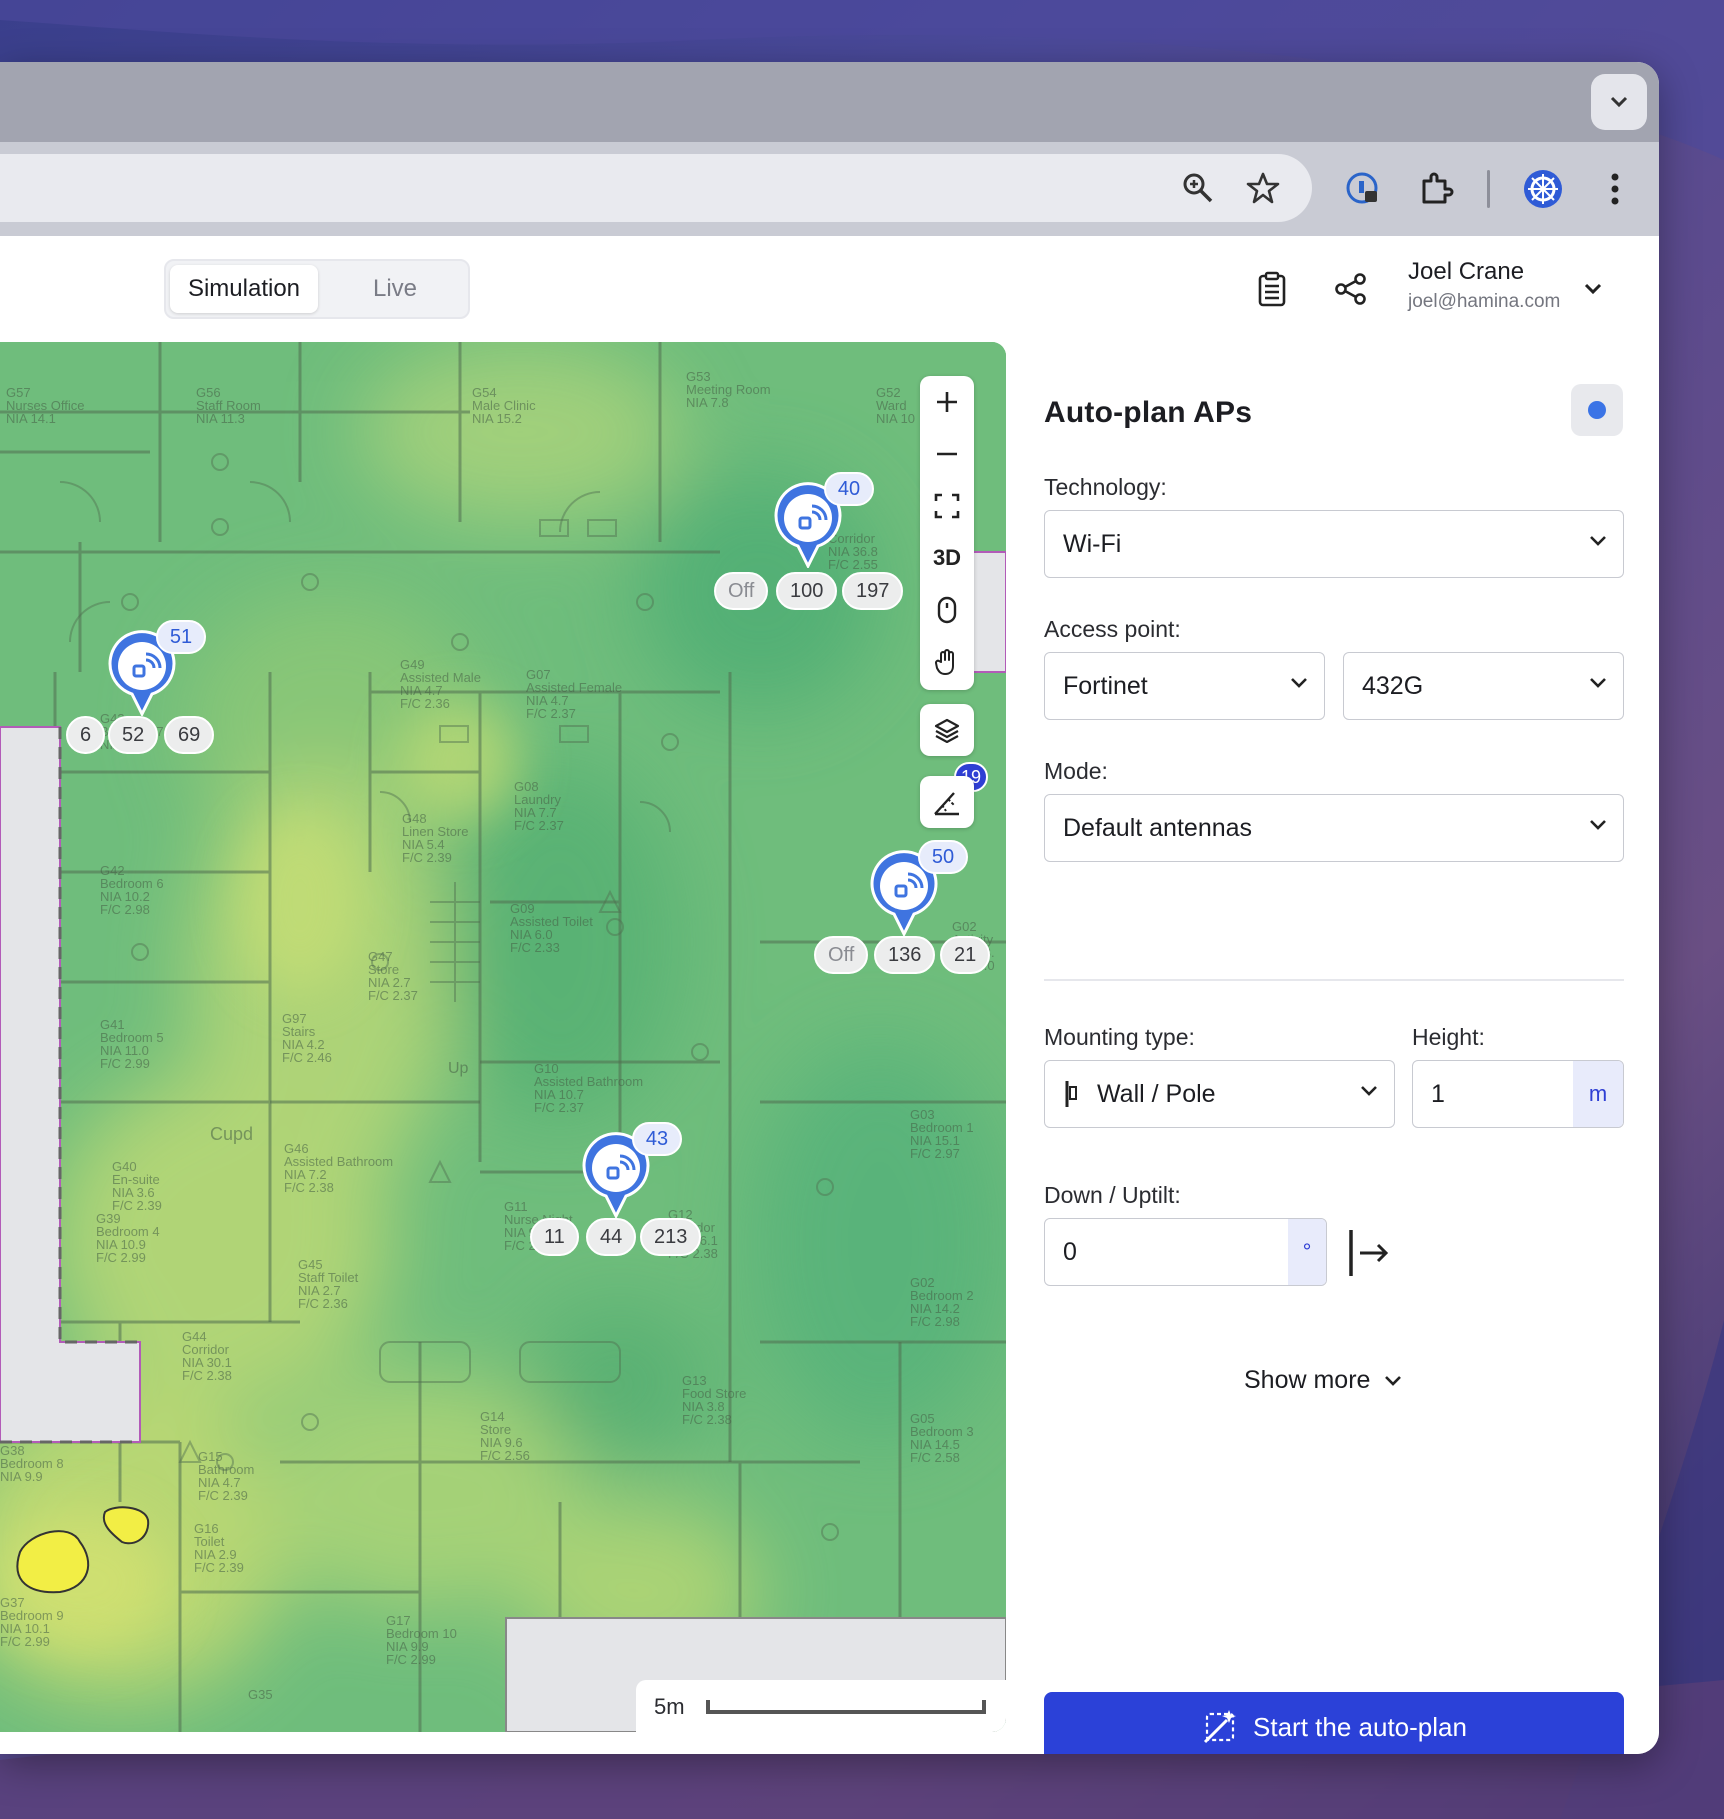  Describe the element at coordinates (1272, 289) in the screenshot. I see `clipboard-icon` at that location.